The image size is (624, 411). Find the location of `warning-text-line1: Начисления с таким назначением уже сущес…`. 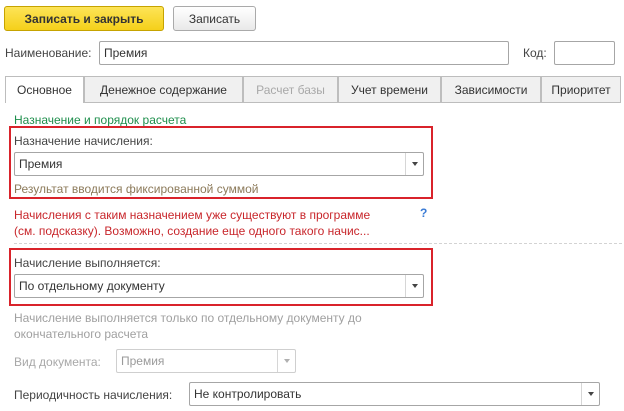

warning-text-line1: Начисления с таким назначением уже сущес… is located at coordinates (192, 215).